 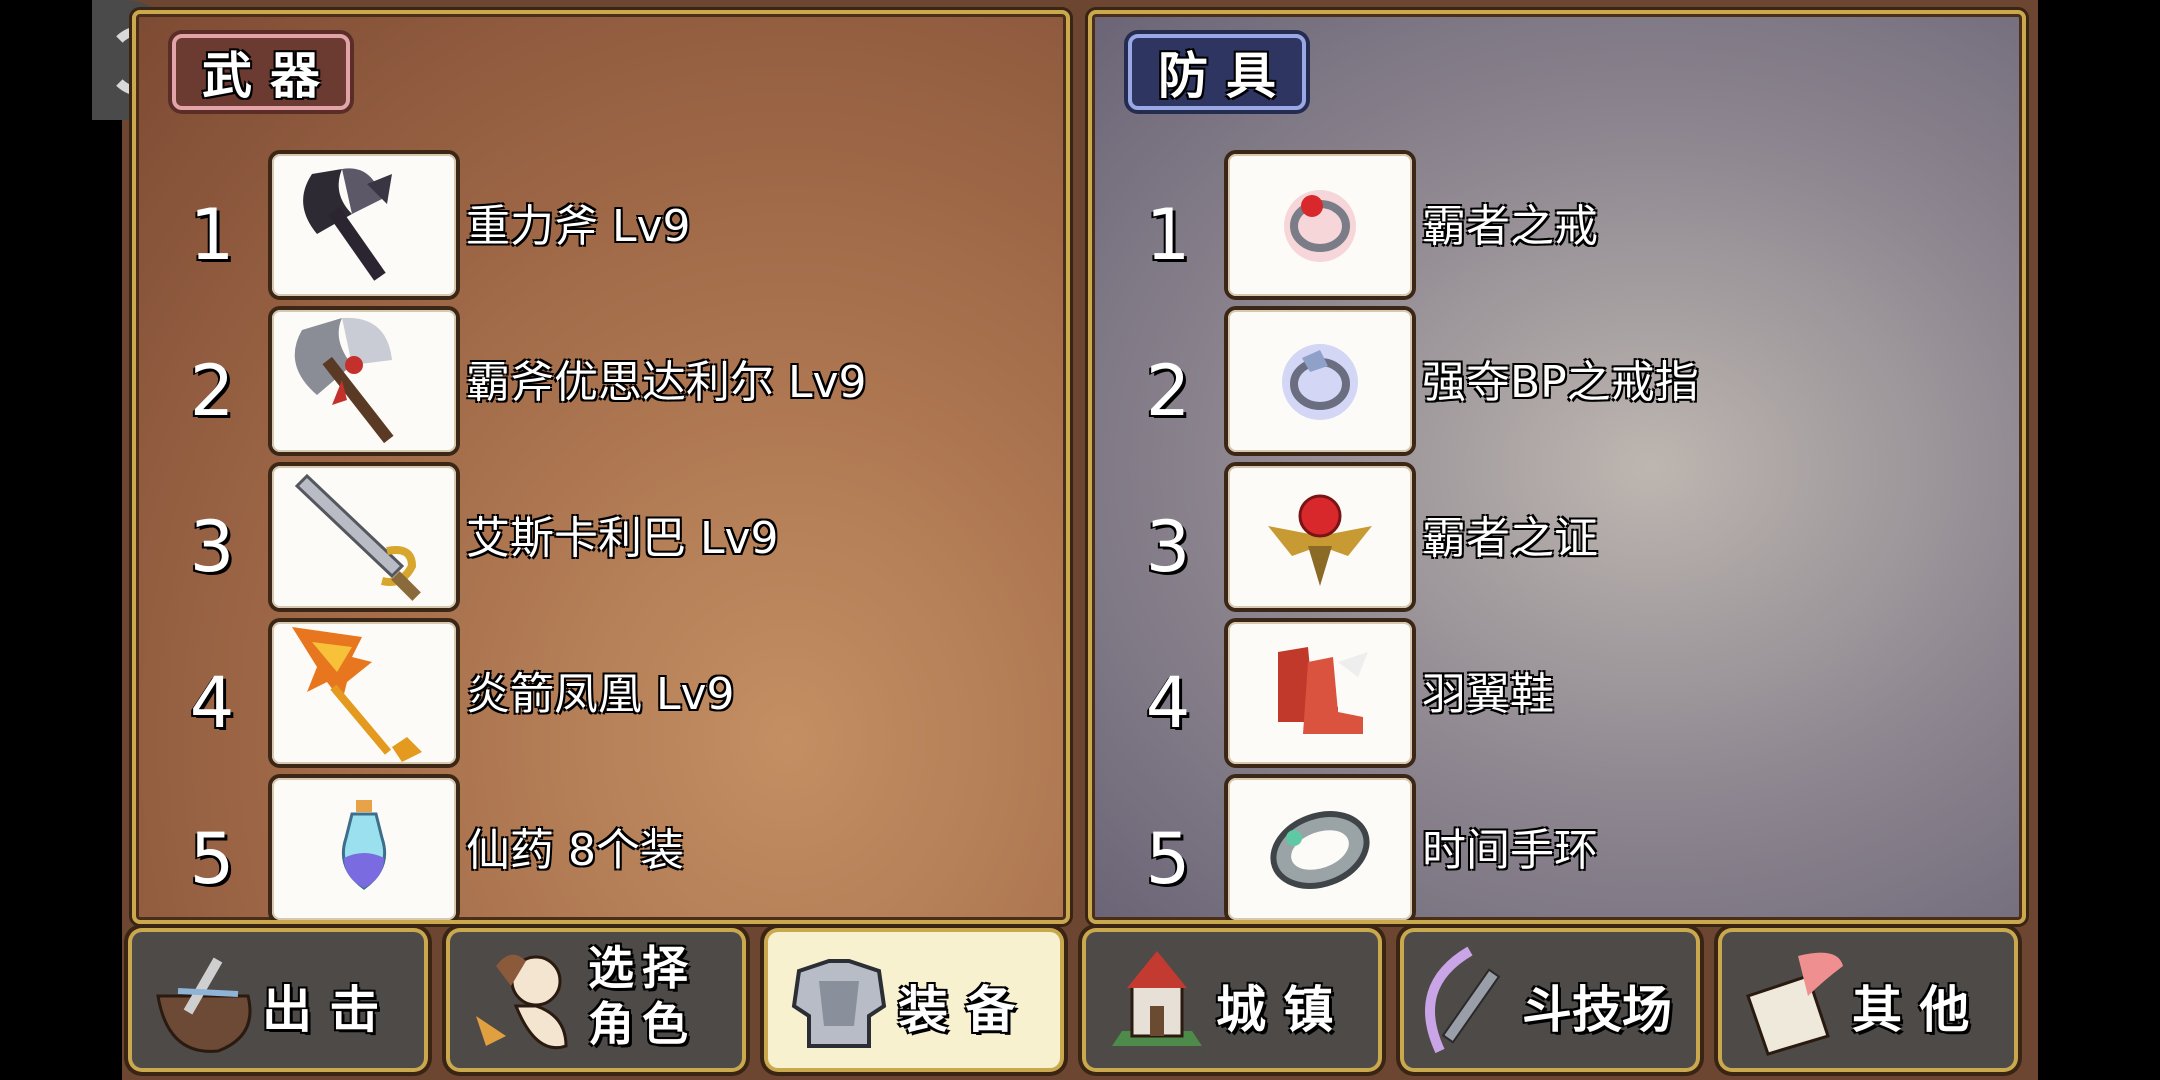 I want to click on nav-label-line: 角色, so click(x=642, y=1024).